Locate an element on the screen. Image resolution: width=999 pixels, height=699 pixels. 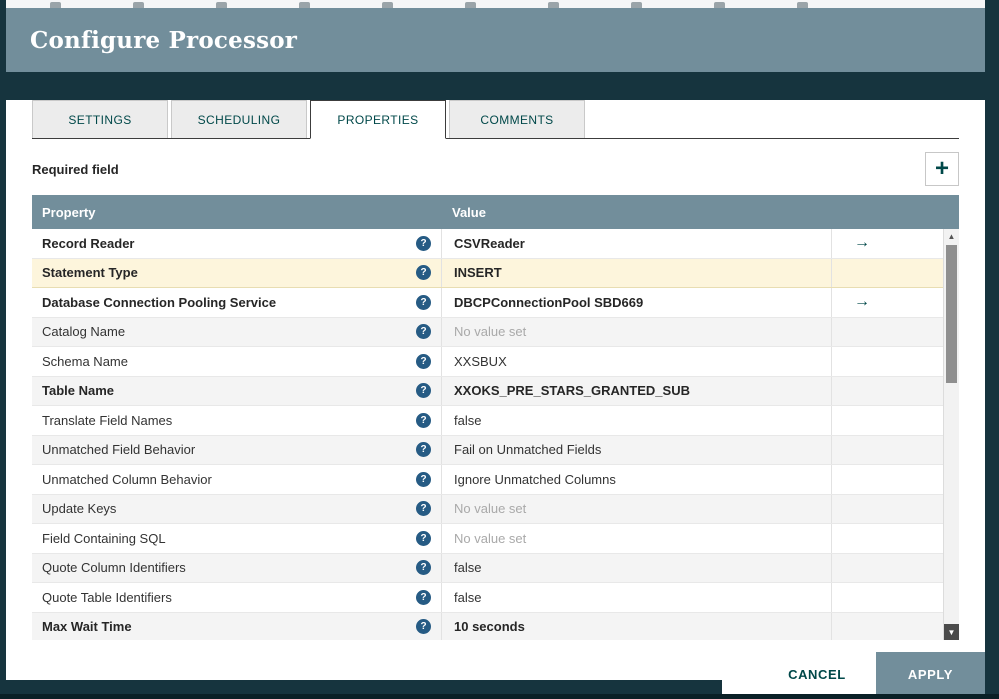
property-row: Record Reader ? CSVReader → is located at coordinates (487, 244).